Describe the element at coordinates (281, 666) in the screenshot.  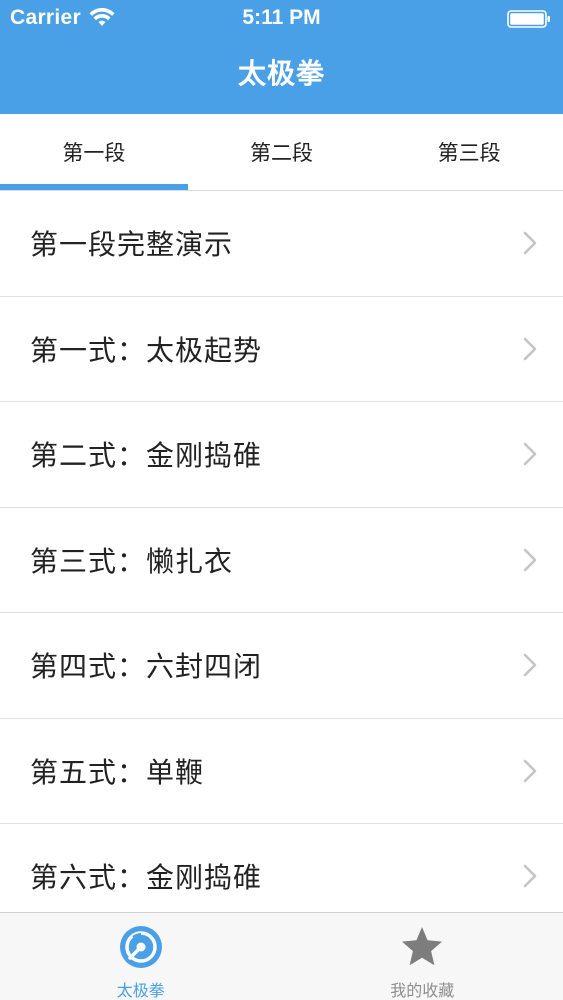
I see `list-item: 第四式：六封四闭` at that location.